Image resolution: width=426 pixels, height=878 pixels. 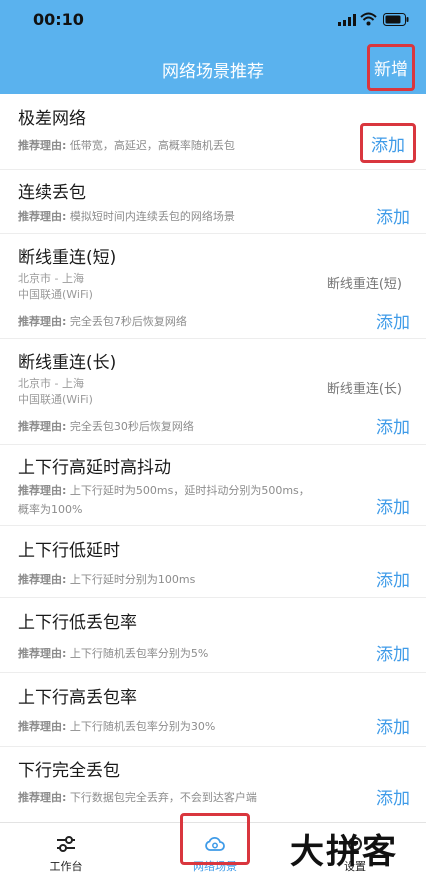 What do you see at coordinates (344, 852) in the screenshot?
I see `watermark: 大拼客` at bounding box center [344, 852].